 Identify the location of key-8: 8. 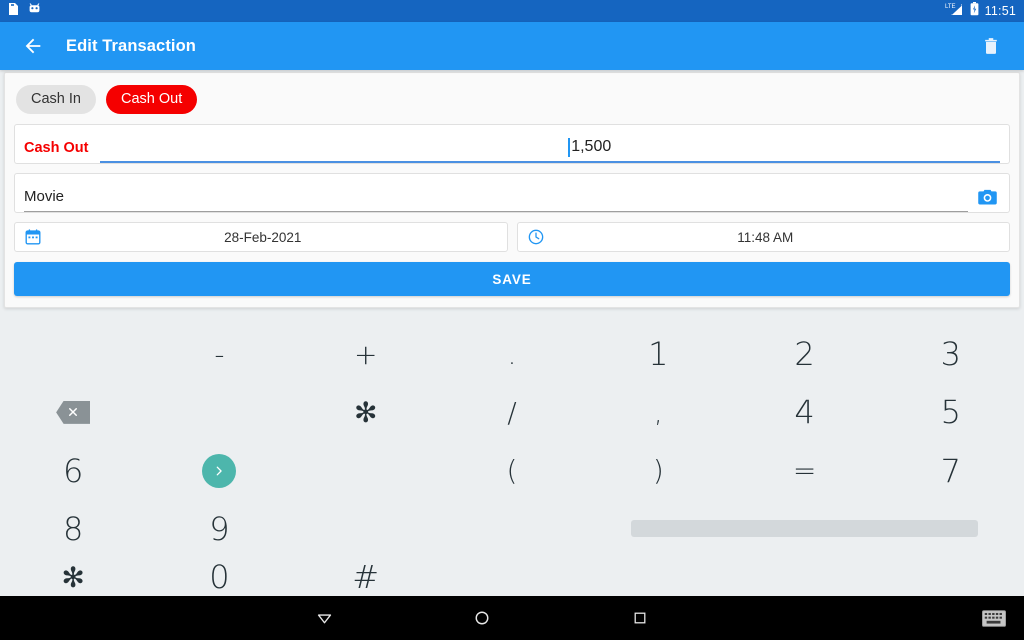
(73, 529).